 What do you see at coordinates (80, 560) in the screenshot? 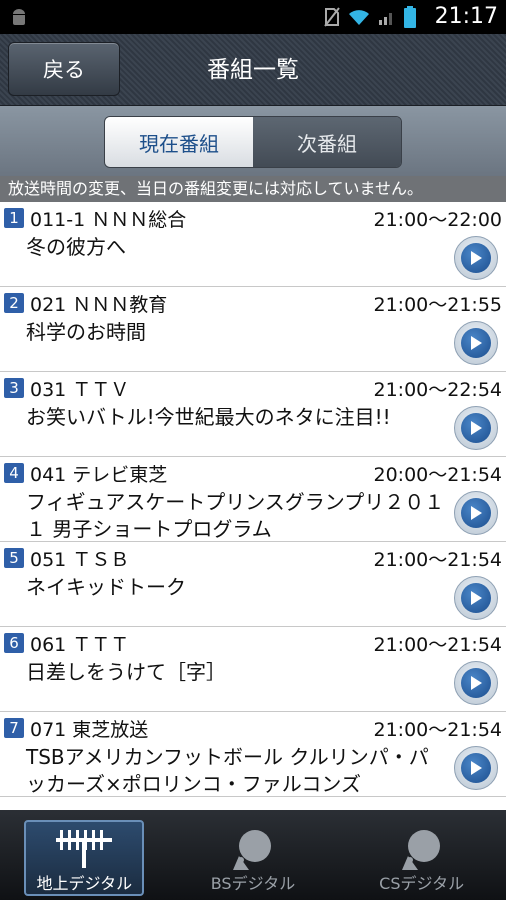
I see `channel-name: 051 ＴＳＢ` at bounding box center [80, 560].